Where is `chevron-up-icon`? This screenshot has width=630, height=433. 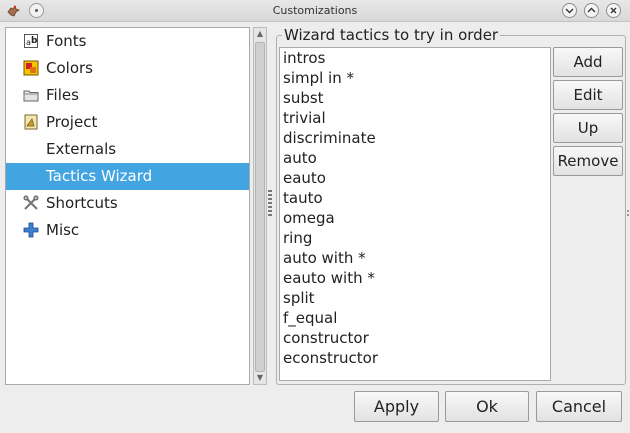
chevron-up-icon is located at coordinates (591, 10).